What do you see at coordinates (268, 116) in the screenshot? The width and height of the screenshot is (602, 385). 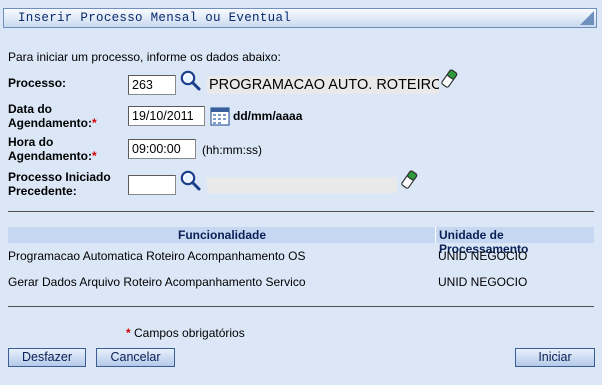 I see `data-format-hint: dd/mm/aaaa` at bounding box center [268, 116].